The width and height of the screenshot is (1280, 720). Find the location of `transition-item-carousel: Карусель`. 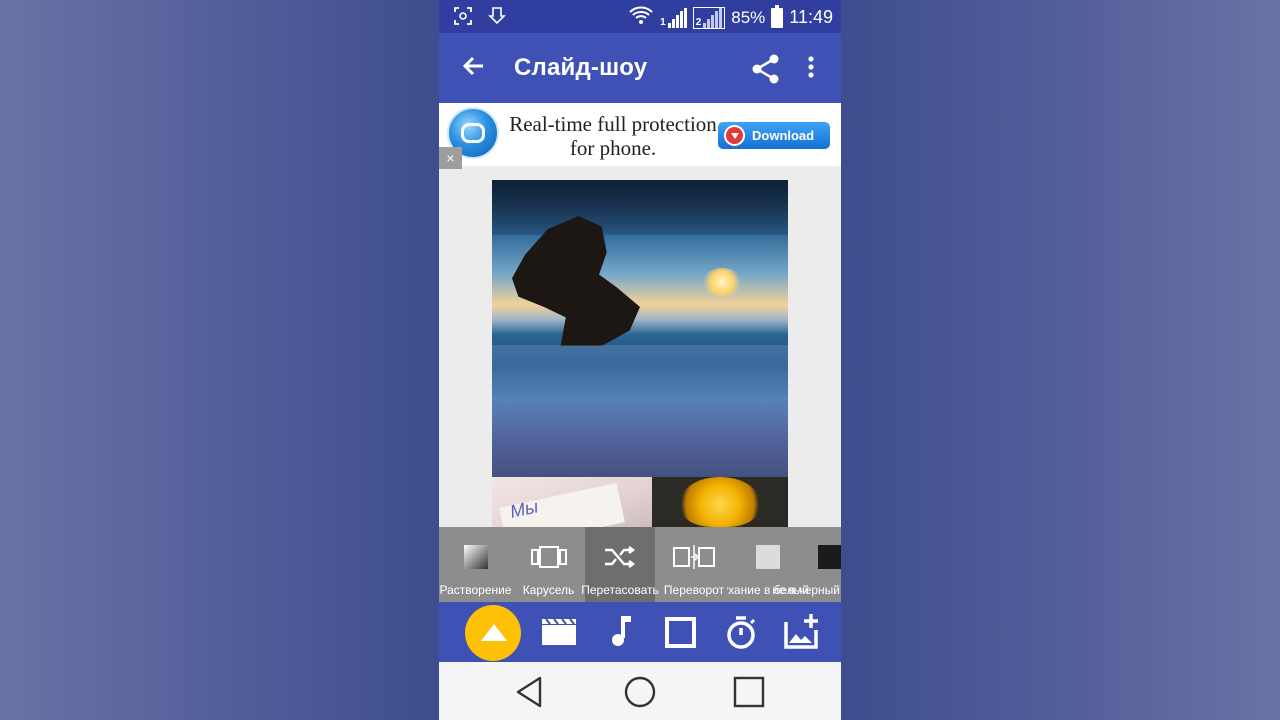

transition-item-carousel: Карусель is located at coordinates (548, 564).